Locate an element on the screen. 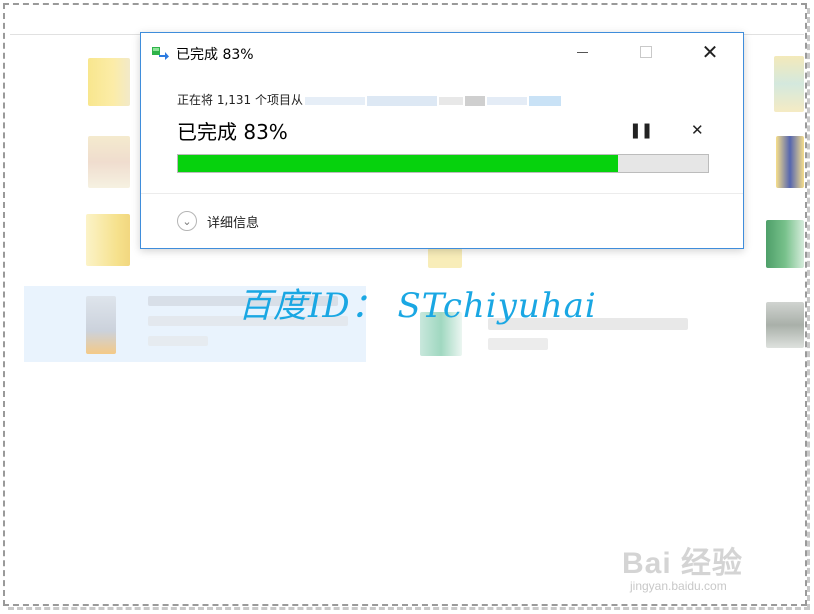  minimize-button is located at coordinates (582, 52).